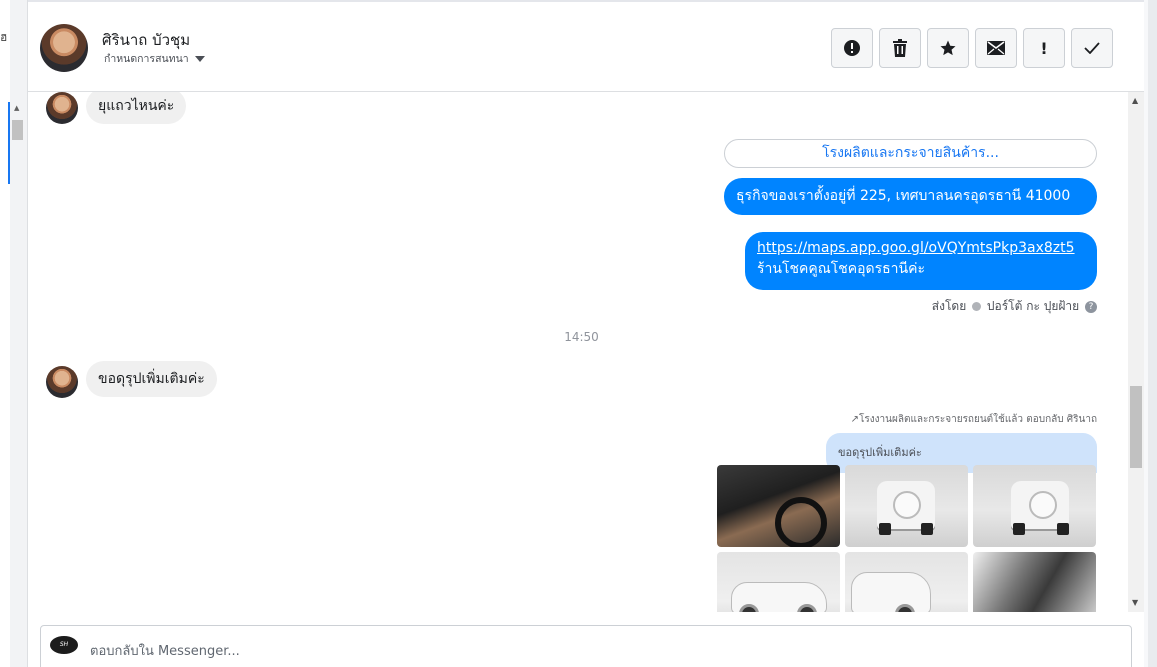 This screenshot has height=667, width=1157. Describe the element at coordinates (1136, 427) in the screenshot. I see `thread-scrollbar-thumb` at that location.